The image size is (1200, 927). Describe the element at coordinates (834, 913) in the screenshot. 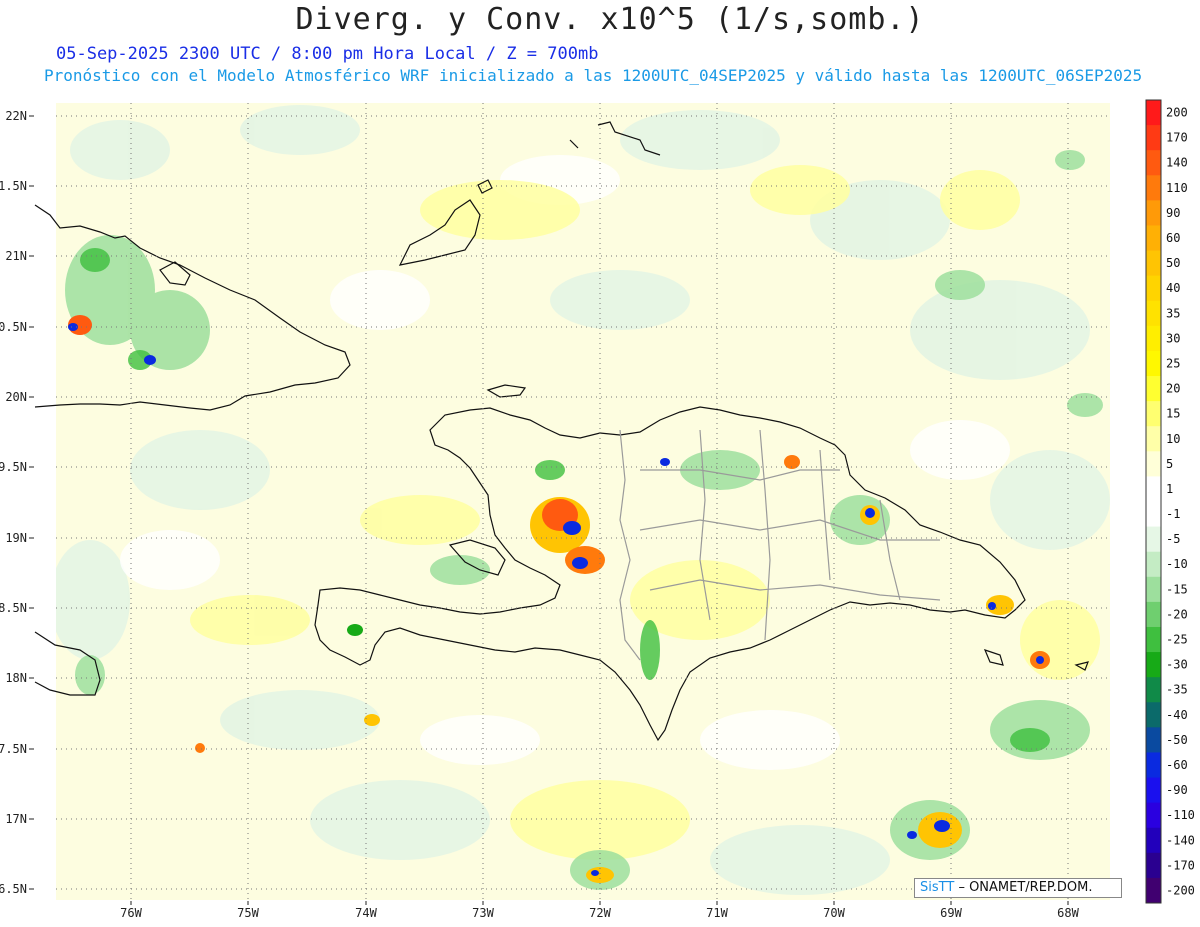

I see `lon-label: 70W` at that location.